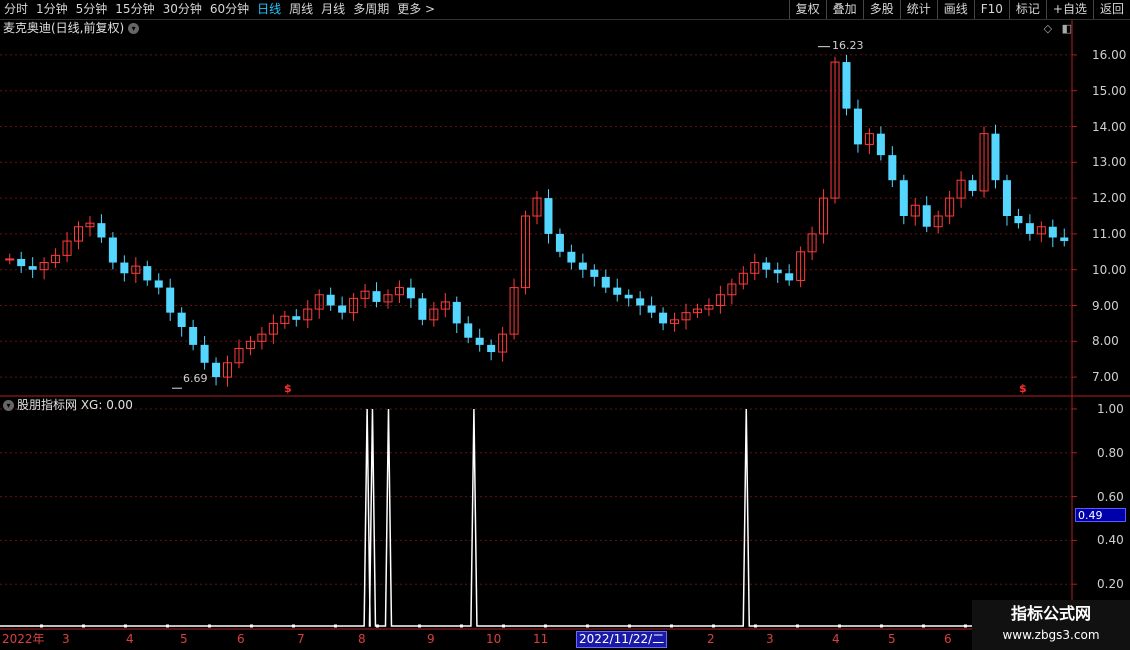  What do you see at coordinates (1105, 377) in the screenshot?
I see `price-tick-label: 7.00` at bounding box center [1105, 377].